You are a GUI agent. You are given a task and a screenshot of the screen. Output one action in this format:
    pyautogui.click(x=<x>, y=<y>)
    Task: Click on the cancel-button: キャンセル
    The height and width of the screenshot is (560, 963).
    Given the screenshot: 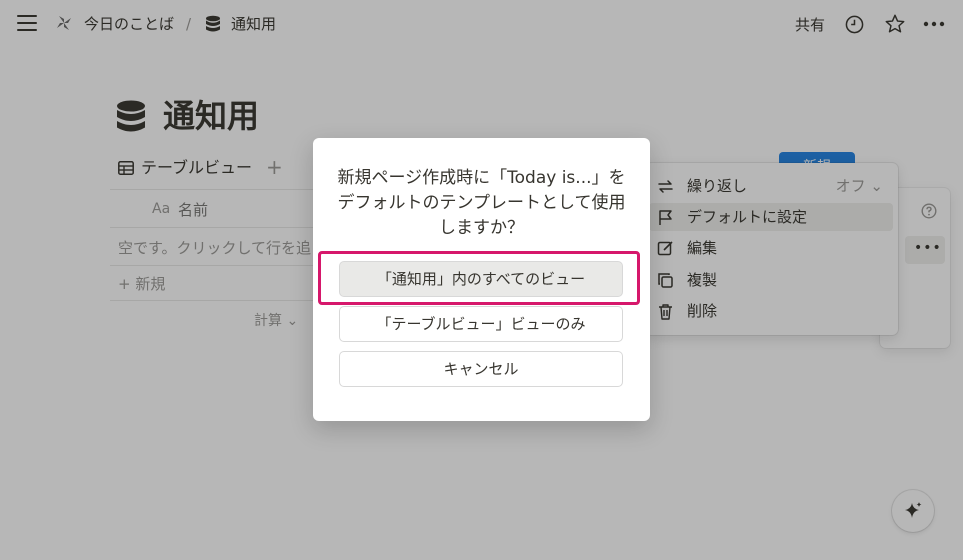 What is the action you would take?
    pyautogui.click(x=481, y=369)
    